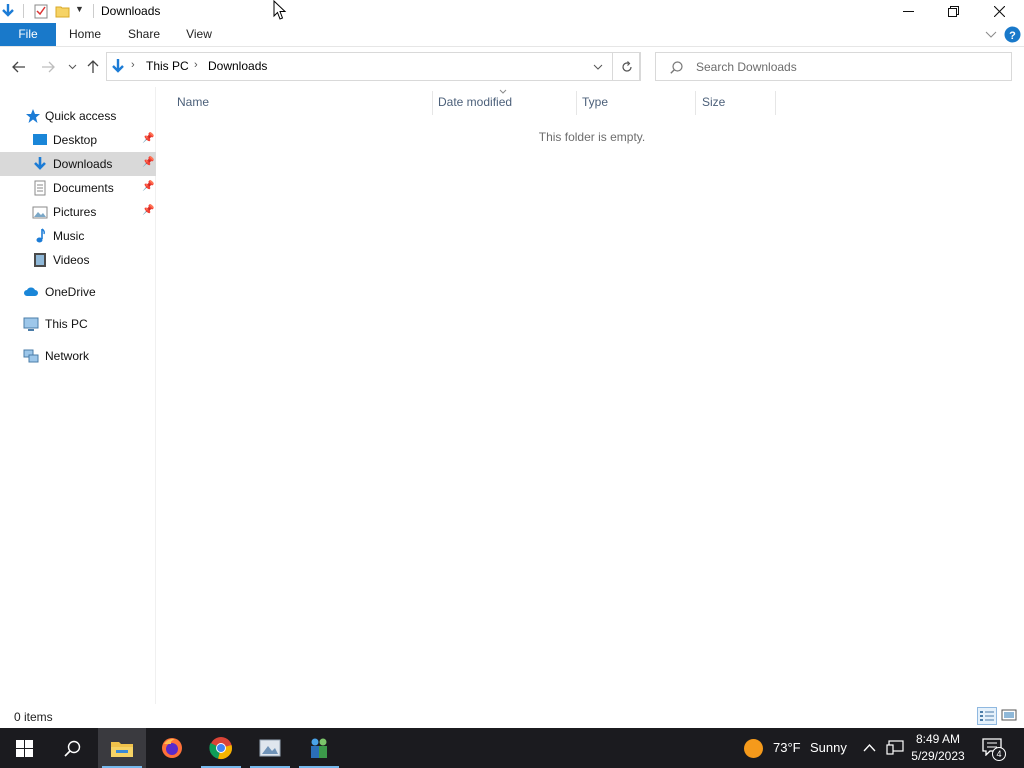 This screenshot has width=1024, height=768. I want to click on sidebar-item-quick-access: Quick access, so click(78, 116).